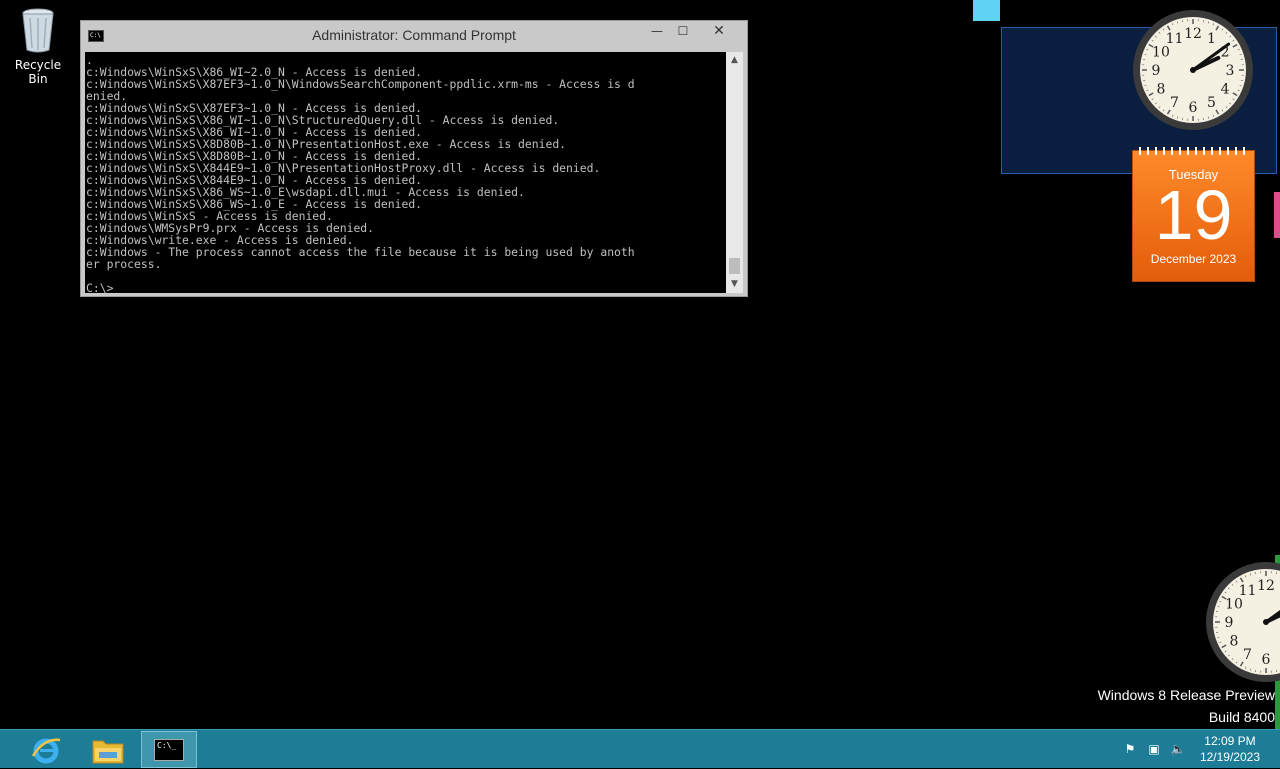 The width and height of the screenshot is (1280, 769). What do you see at coordinates (1230, 741) in the screenshot?
I see `tray-time: 12:09 PM` at bounding box center [1230, 741].